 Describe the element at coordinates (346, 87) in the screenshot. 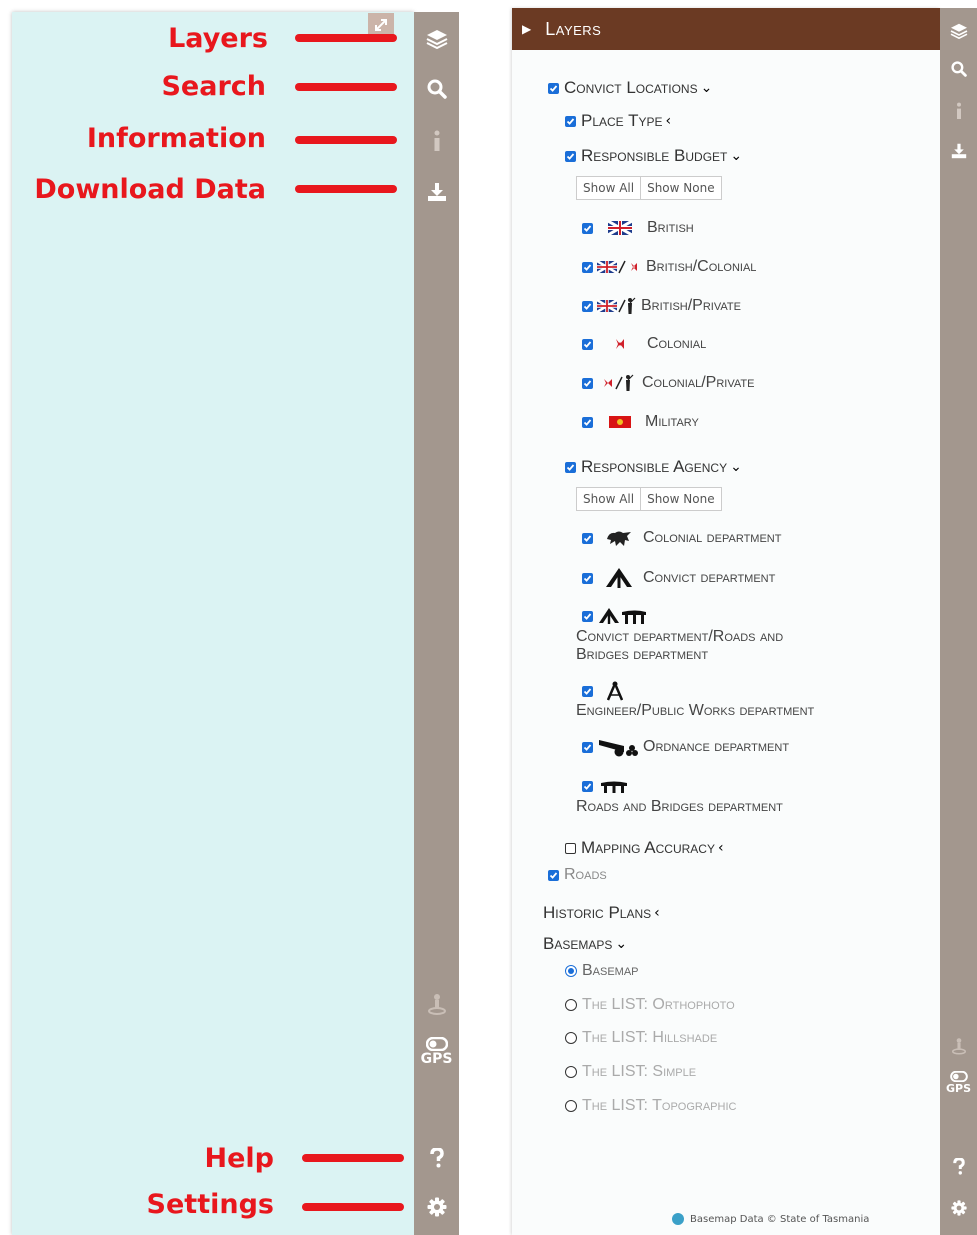

I see `annotation-pointer-search` at that location.